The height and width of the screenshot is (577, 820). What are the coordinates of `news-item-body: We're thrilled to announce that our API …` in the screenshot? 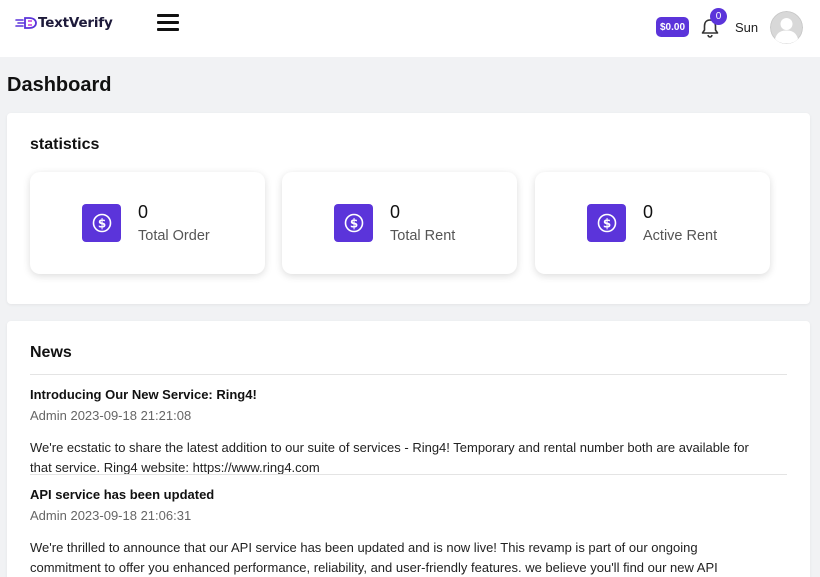 It's located at (374, 557).